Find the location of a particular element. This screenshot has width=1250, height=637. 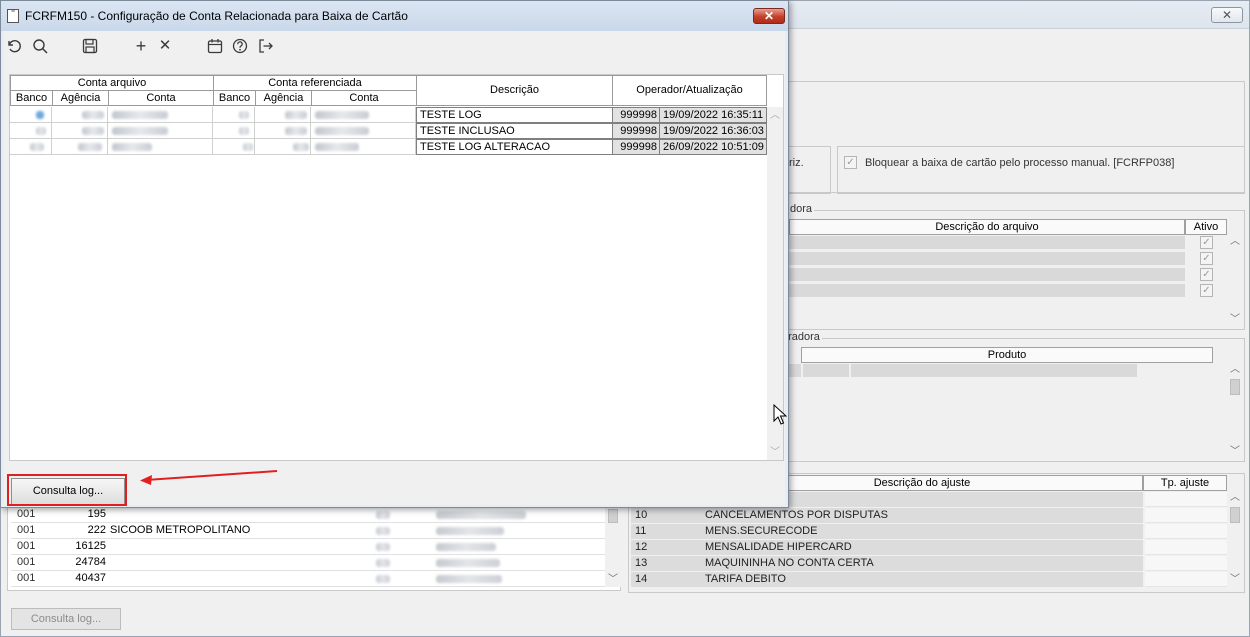

col-agencia-arquivo: Agência is located at coordinates (80, 98).